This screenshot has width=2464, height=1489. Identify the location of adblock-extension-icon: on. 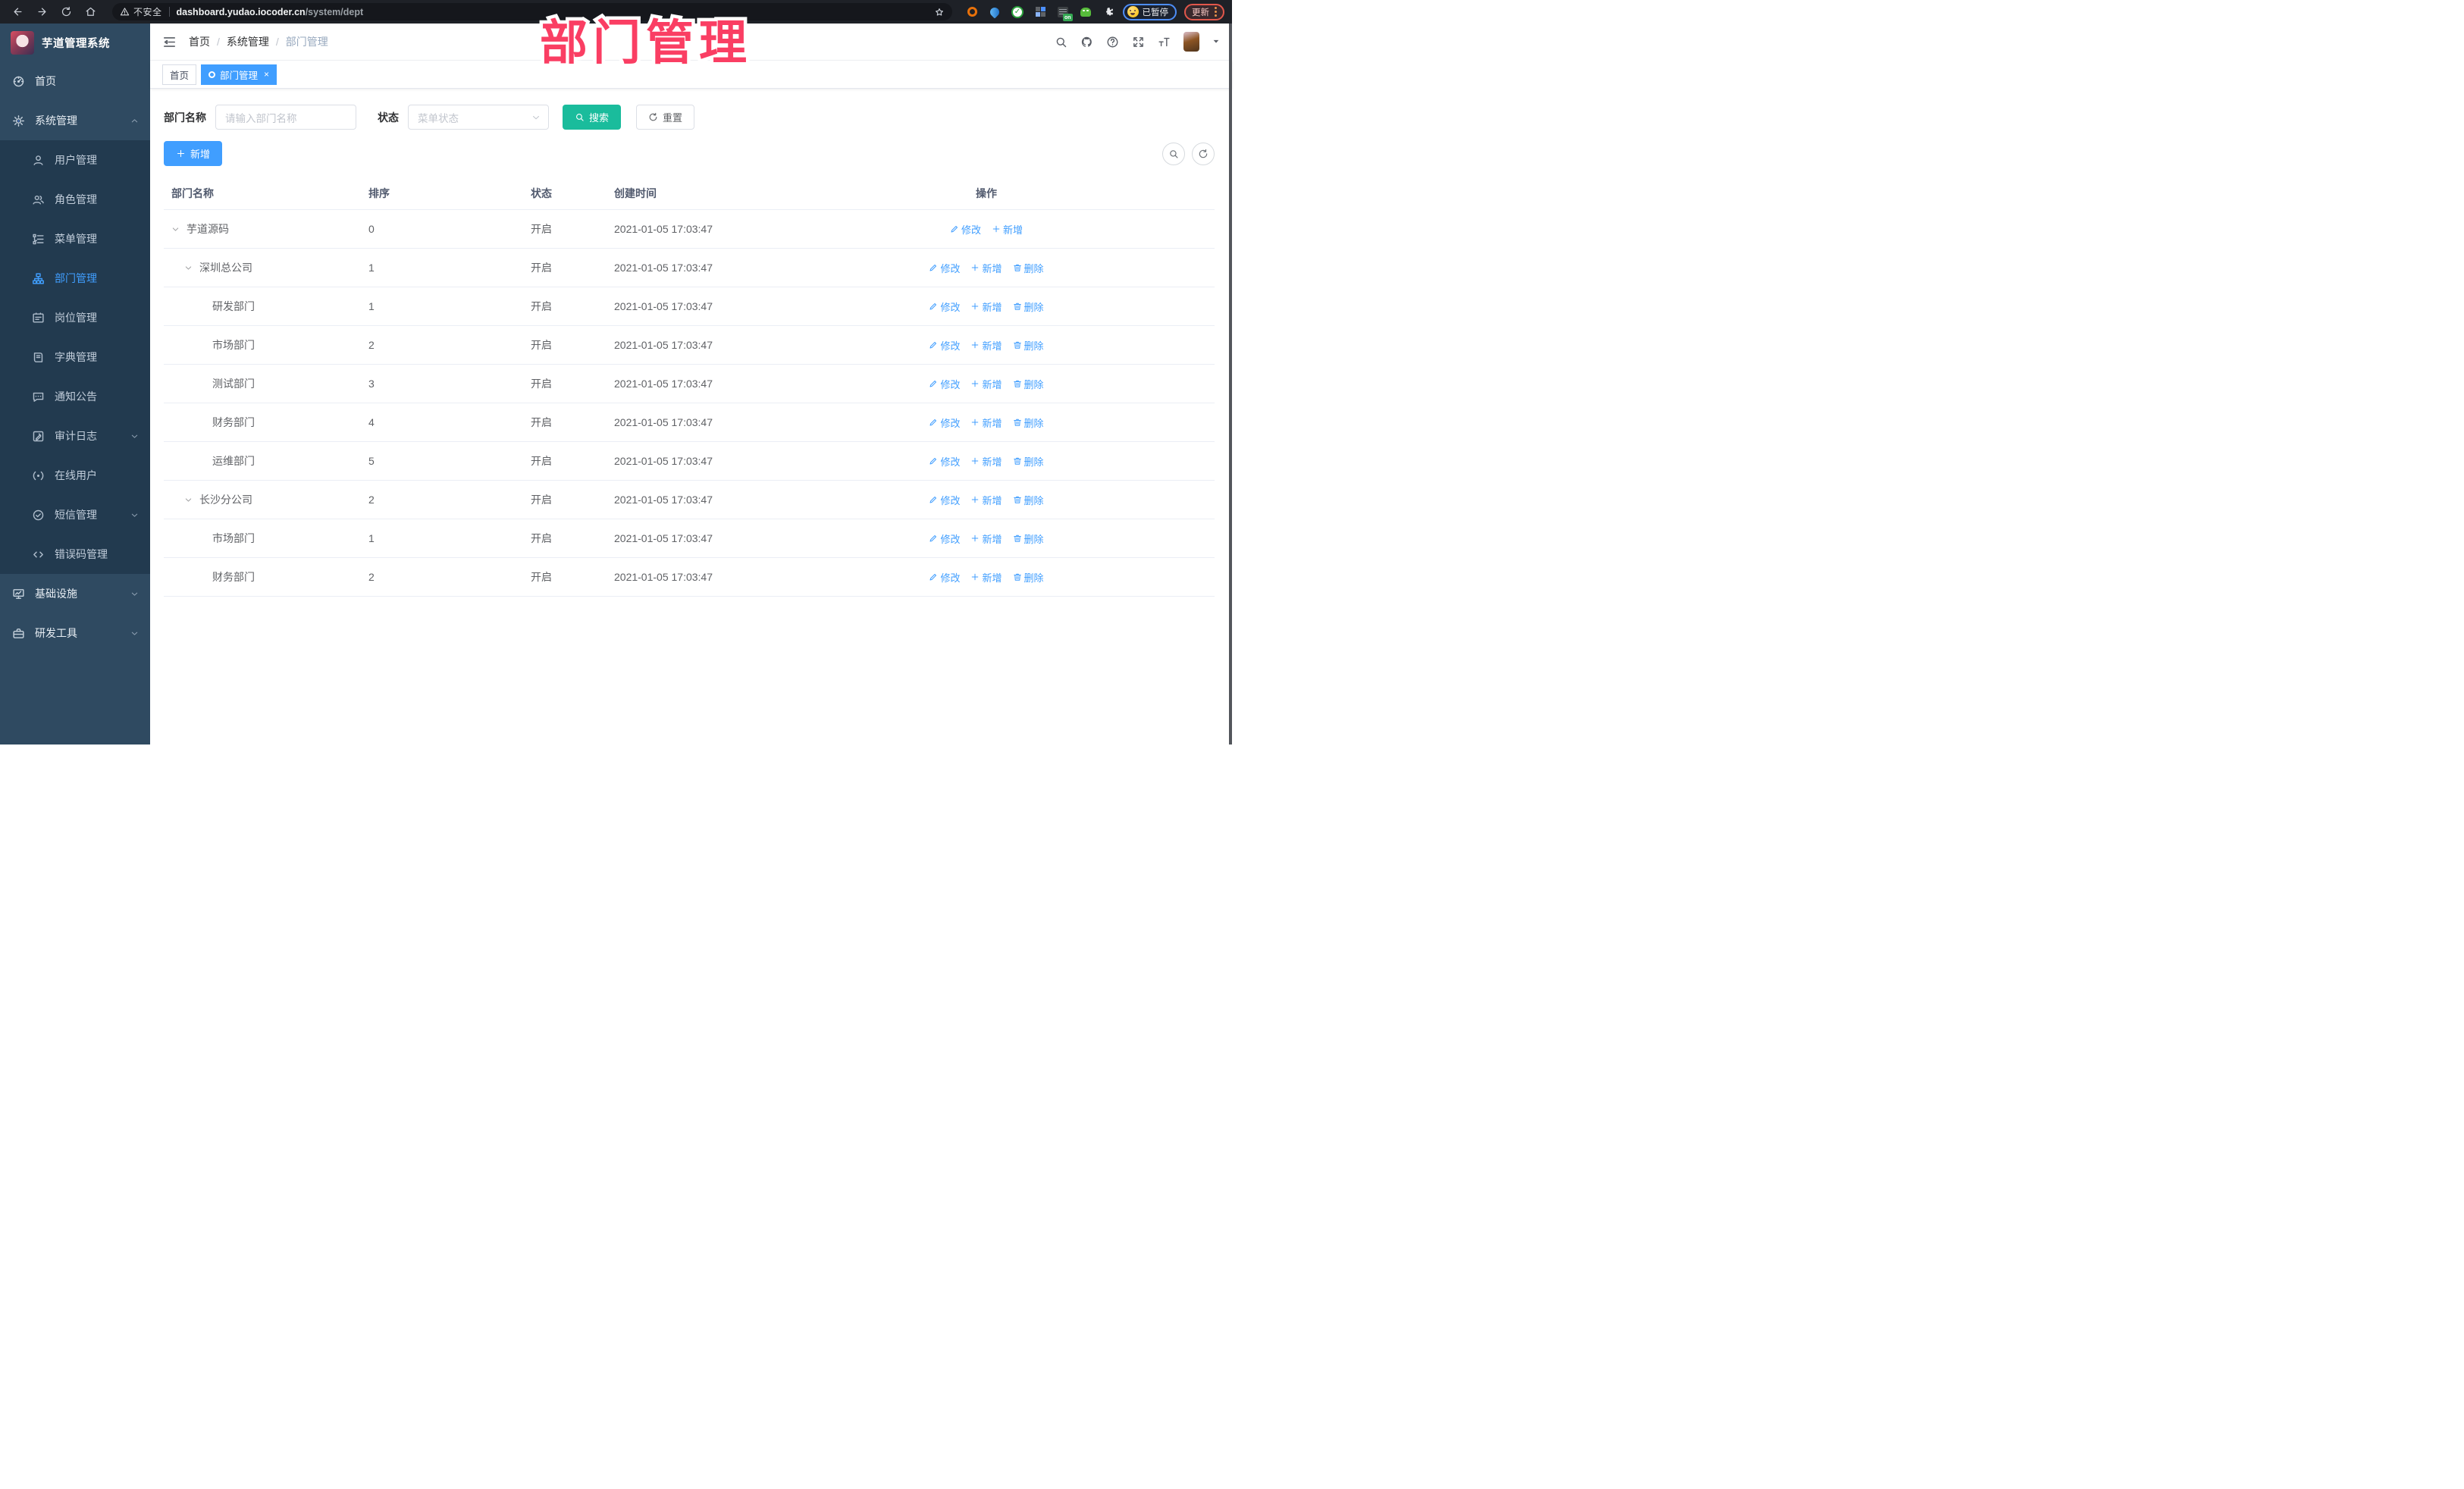
(1065, 13).